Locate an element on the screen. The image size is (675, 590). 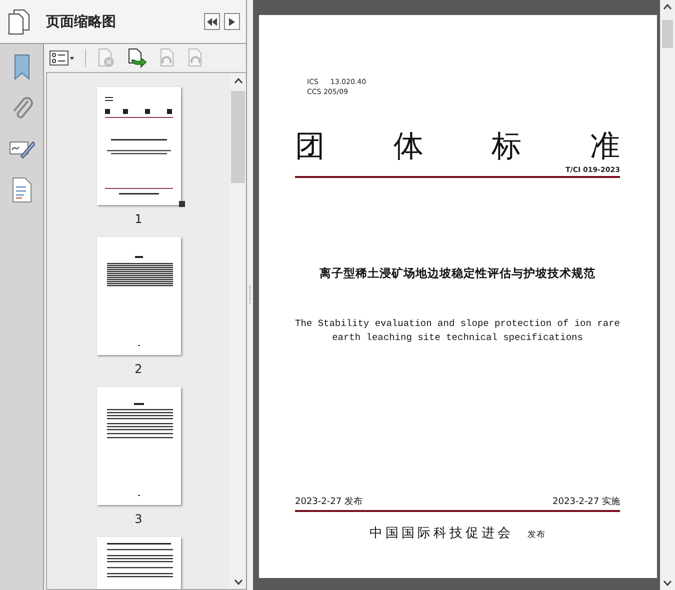
heading-character: 标 is located at coordinates (507, 147).